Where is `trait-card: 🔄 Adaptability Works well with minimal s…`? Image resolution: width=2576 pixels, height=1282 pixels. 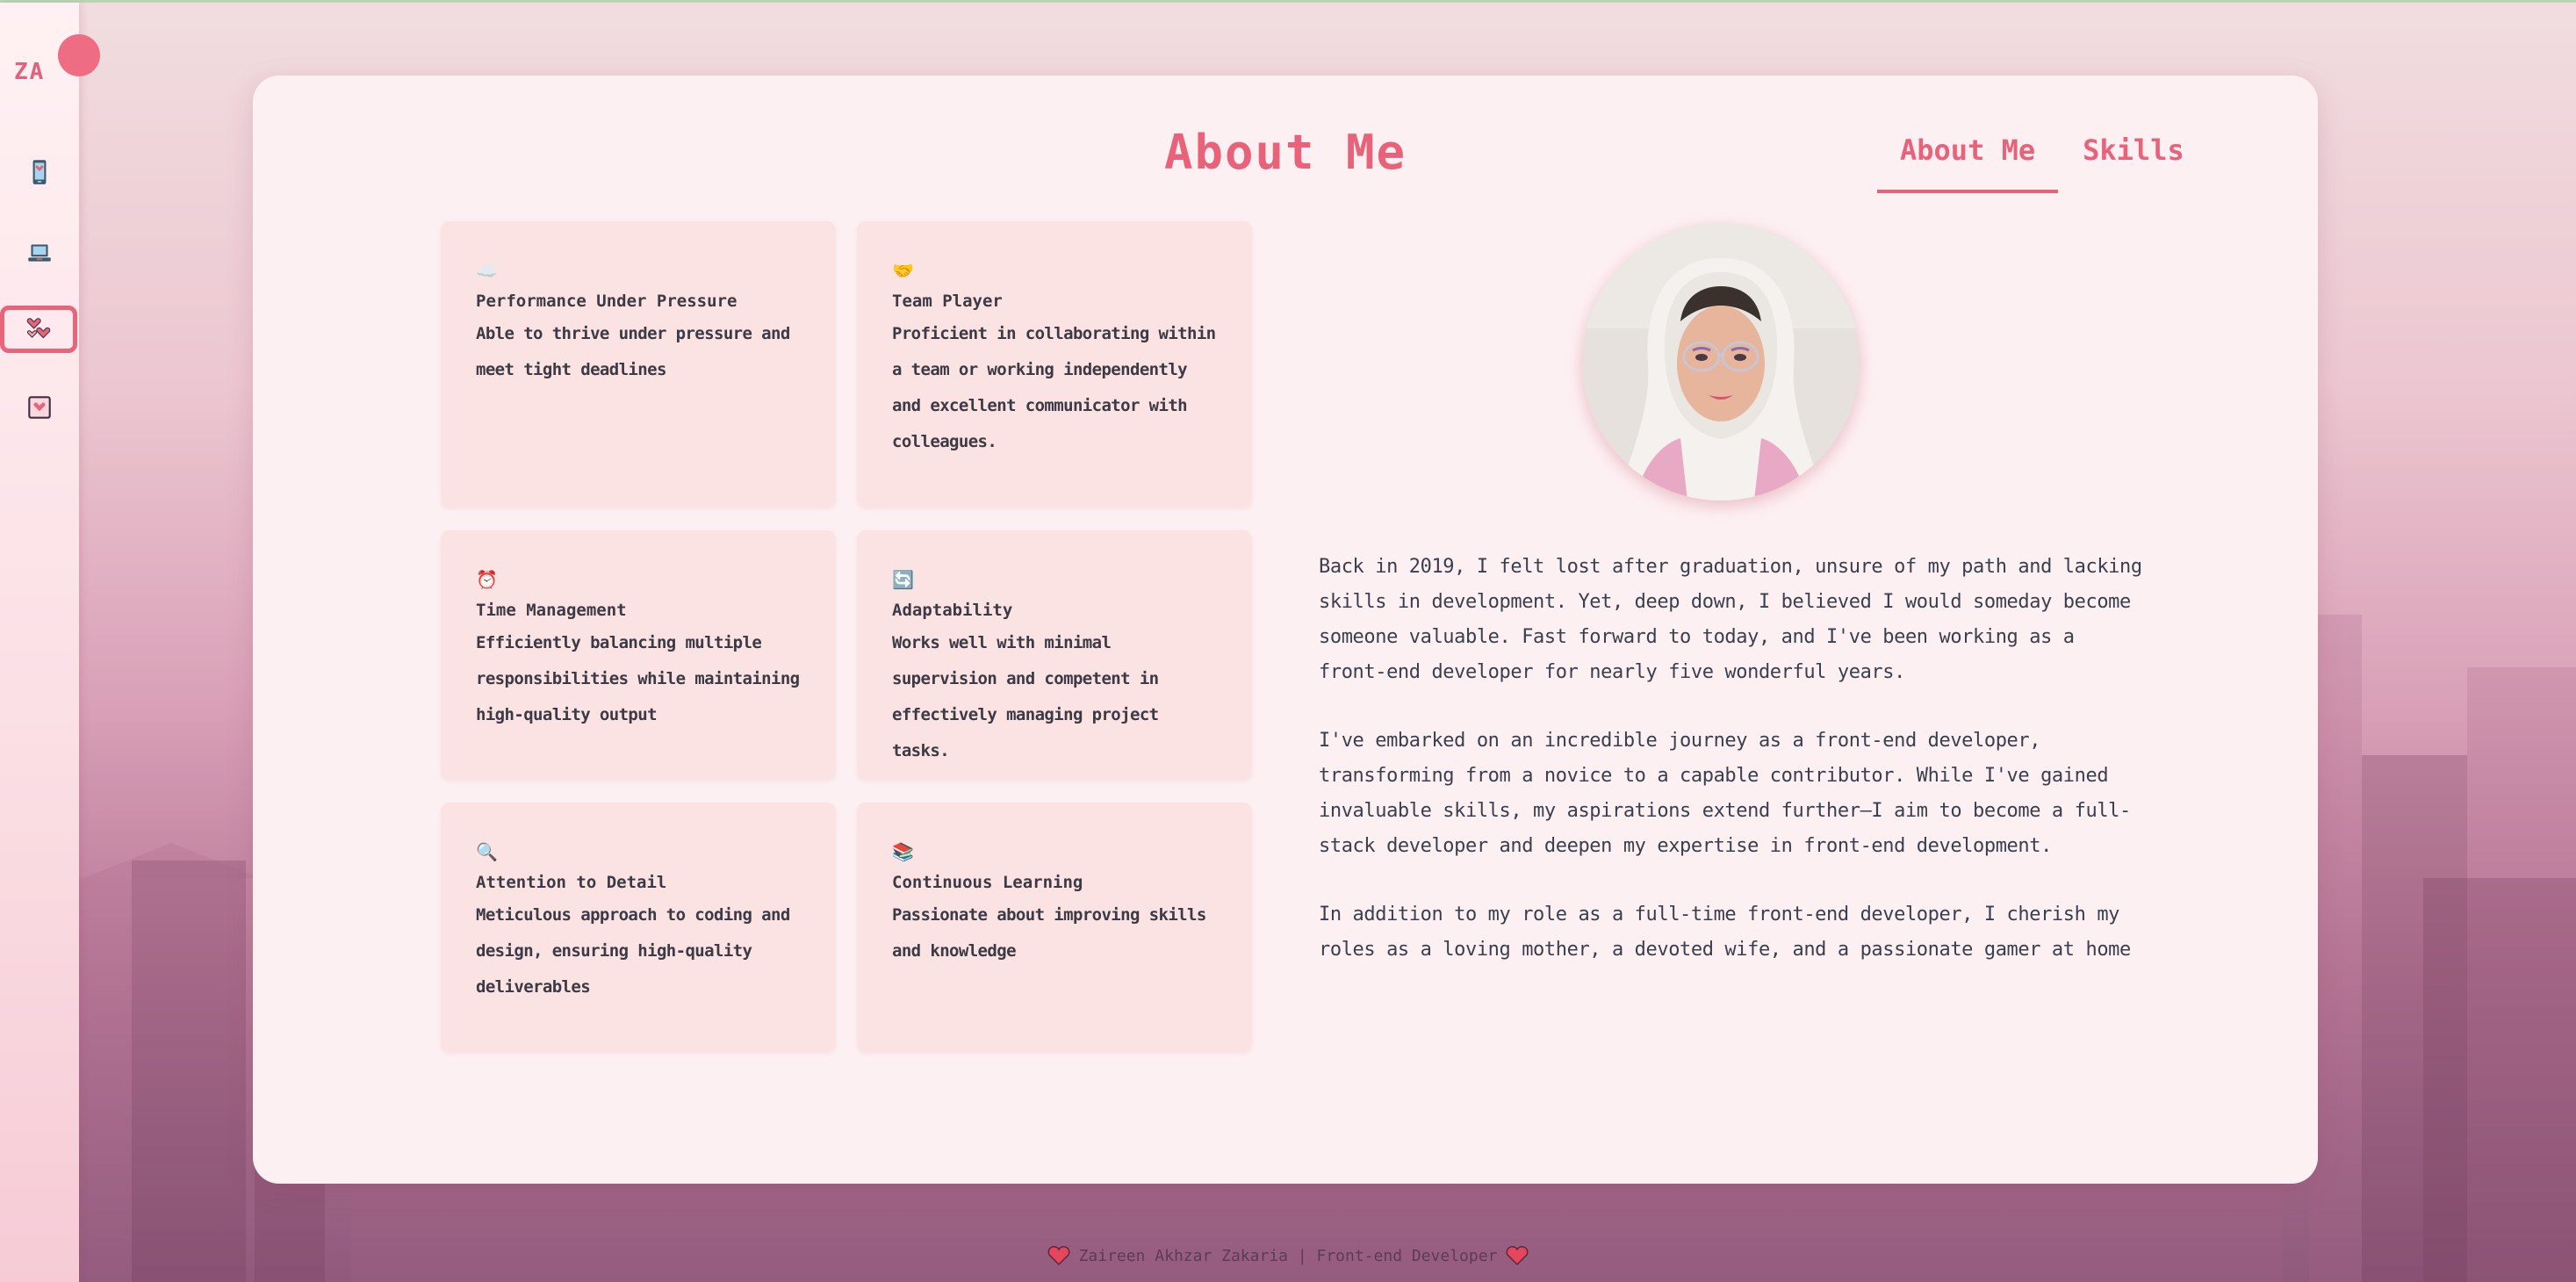
trait-card: 🔄 Adaptability Works well with minimal s… is located at coordinates (1054, 655).